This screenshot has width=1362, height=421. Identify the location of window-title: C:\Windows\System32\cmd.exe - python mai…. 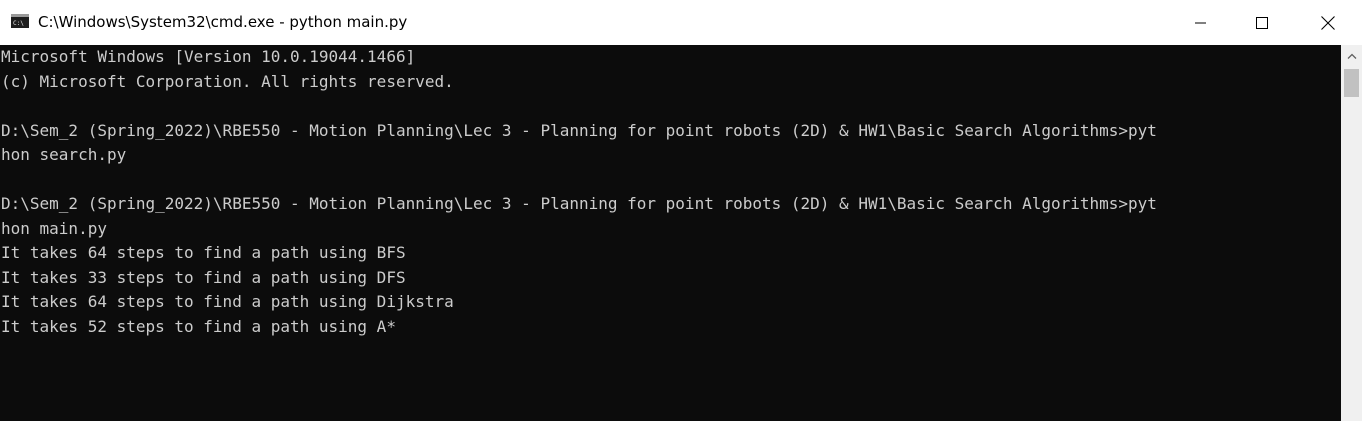
(223, 22).